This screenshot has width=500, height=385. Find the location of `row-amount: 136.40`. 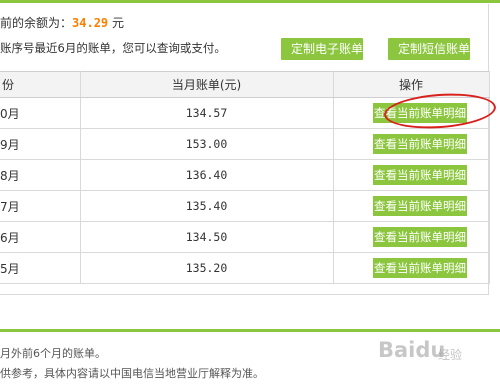

row-amount: 136.40 is located at coordinates (207, 175).